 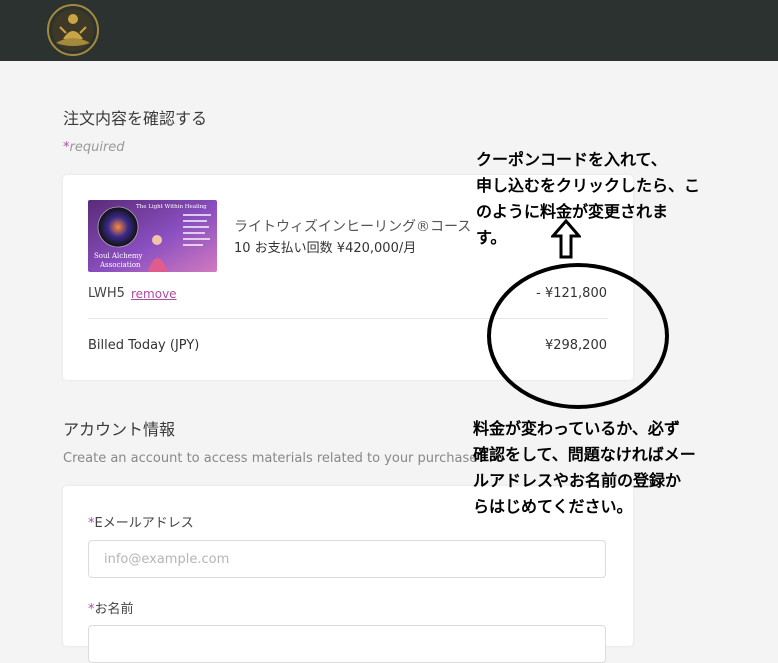 What do you see at coordinates (154, 294) in the screenshot?
I see `remove-coupon-link: remove` at bounding box center [154, 294].